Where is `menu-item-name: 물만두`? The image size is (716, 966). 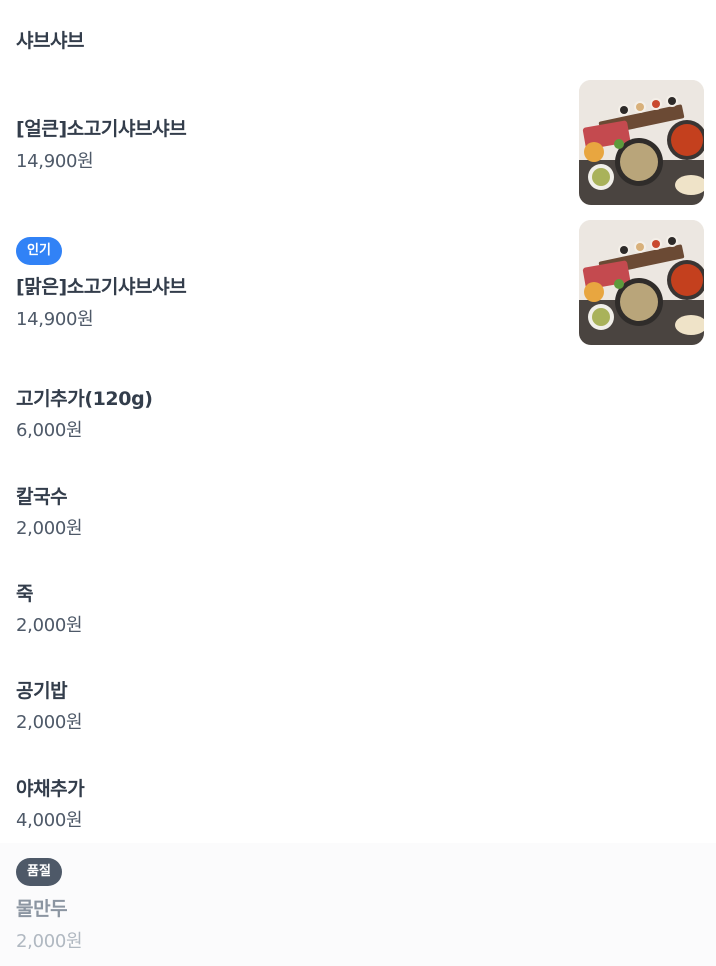
menu-item-name: 물만두 is located at coordinates (42, 909).